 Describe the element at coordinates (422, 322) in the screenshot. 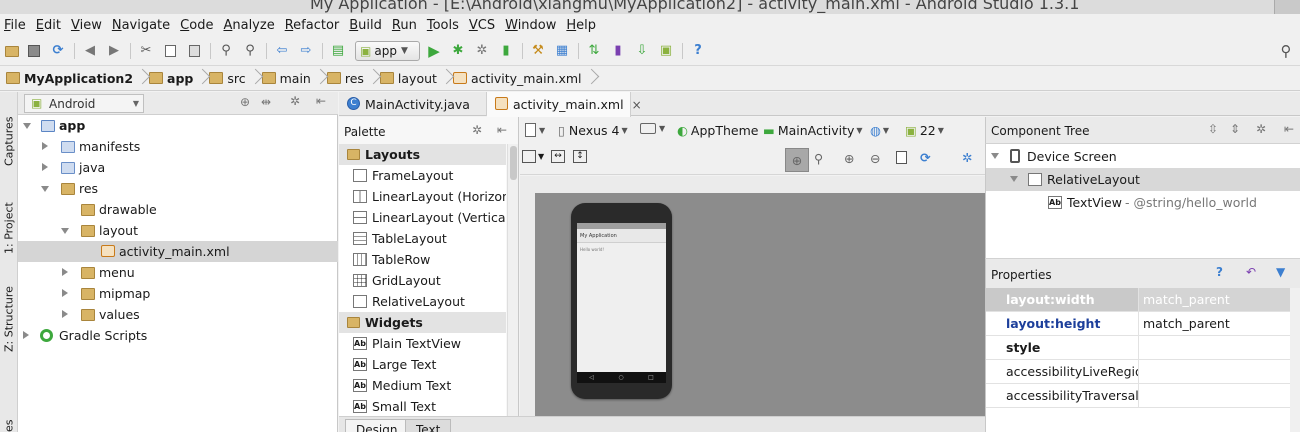

I see `palette-group-widgets: Widgets` at that location.